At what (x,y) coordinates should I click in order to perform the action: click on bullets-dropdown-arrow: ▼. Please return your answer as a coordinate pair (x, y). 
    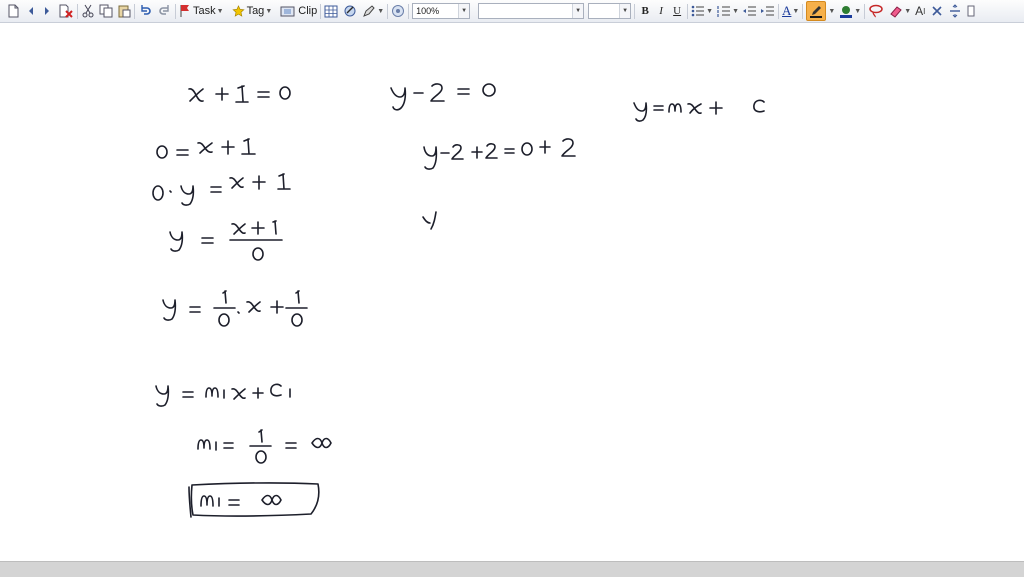
    Looking at the image, I should click on (709, 11).